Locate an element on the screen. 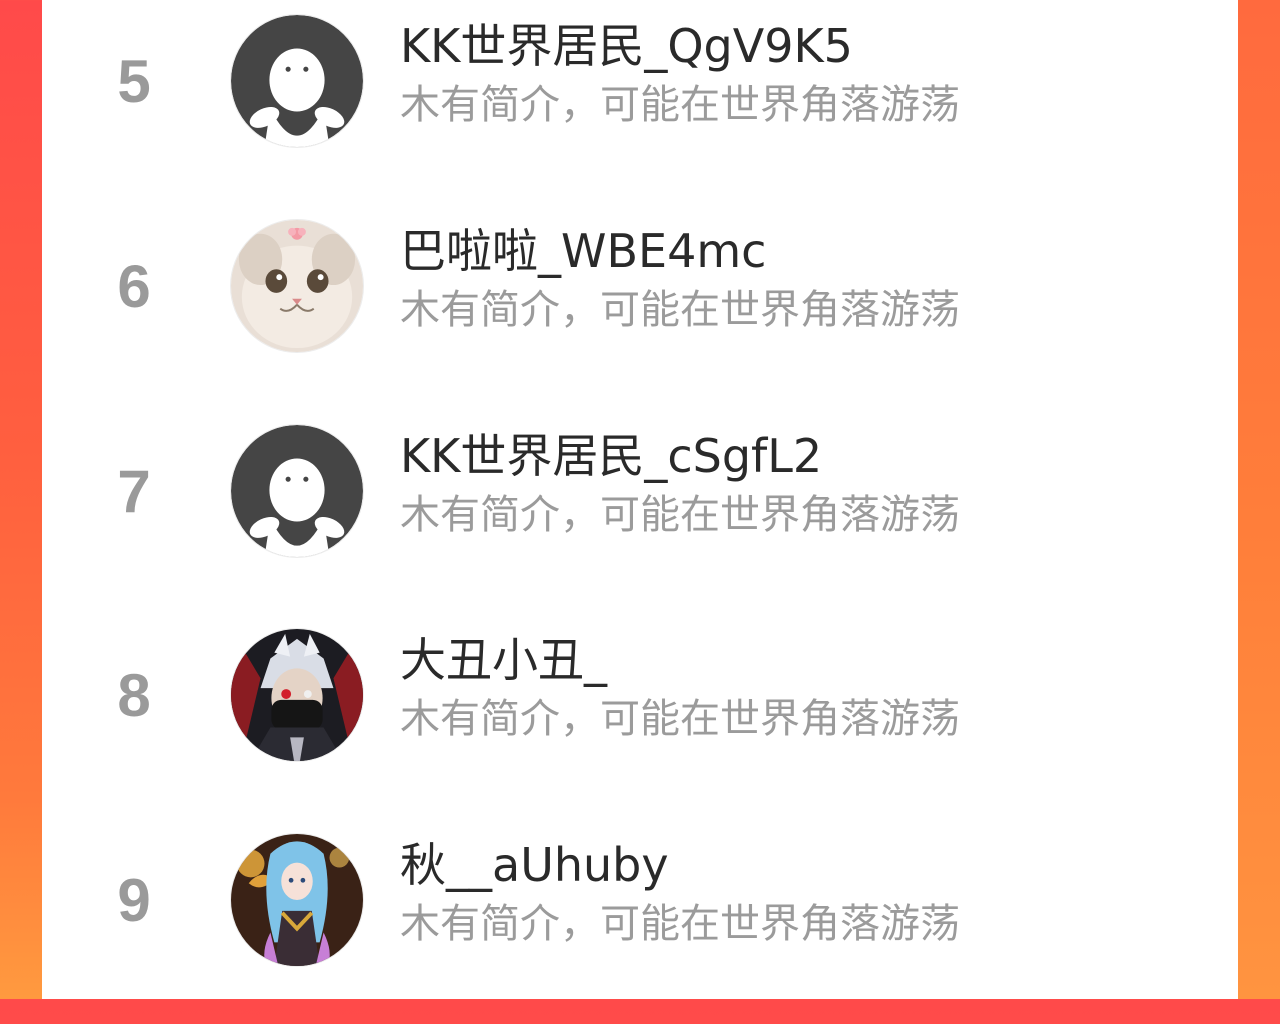  username: 秋__aUhuby is located at coordinates (534, 865).